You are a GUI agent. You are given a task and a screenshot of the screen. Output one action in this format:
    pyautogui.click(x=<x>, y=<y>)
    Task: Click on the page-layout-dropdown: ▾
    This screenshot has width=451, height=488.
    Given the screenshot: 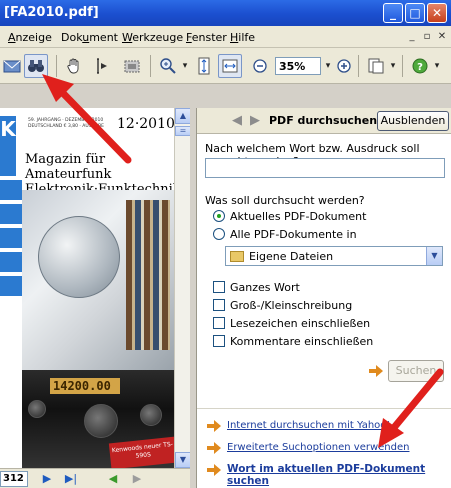 What is the action you would take?
    pyautogui.click(x=393, y=66)
    